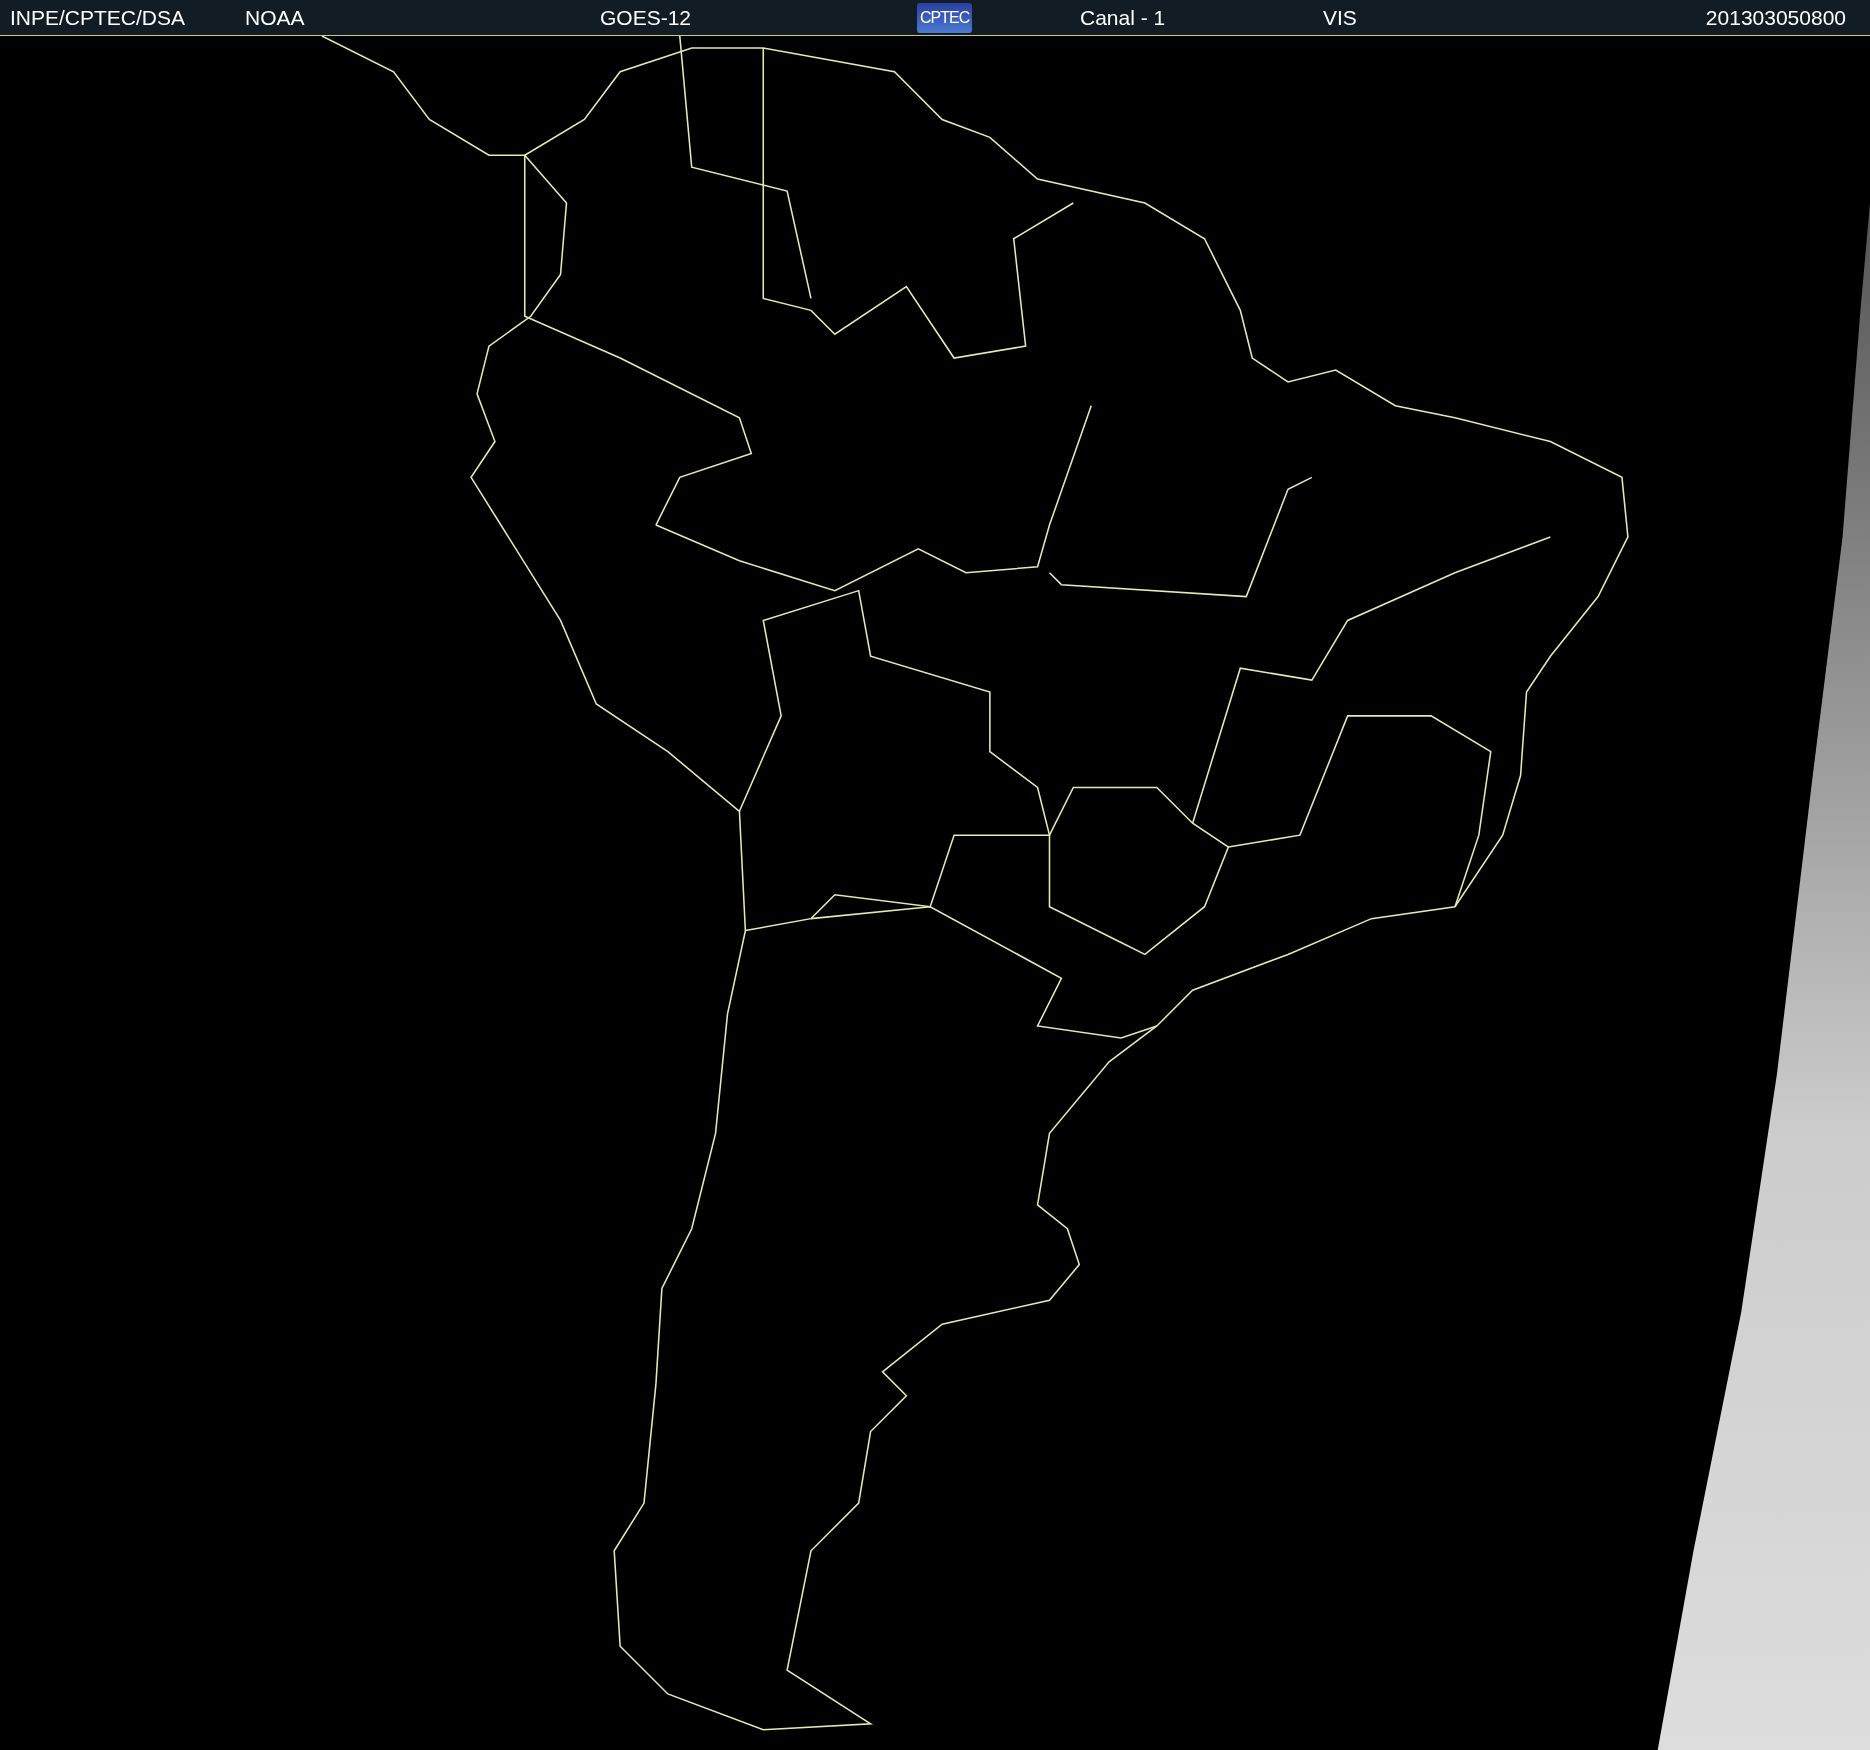 Image resolution: width=1870 pixels, height=1750 pixels. Describe the element at coordinates (945, 17) in the screenshot. I see `logo: CPTEC` at that location.